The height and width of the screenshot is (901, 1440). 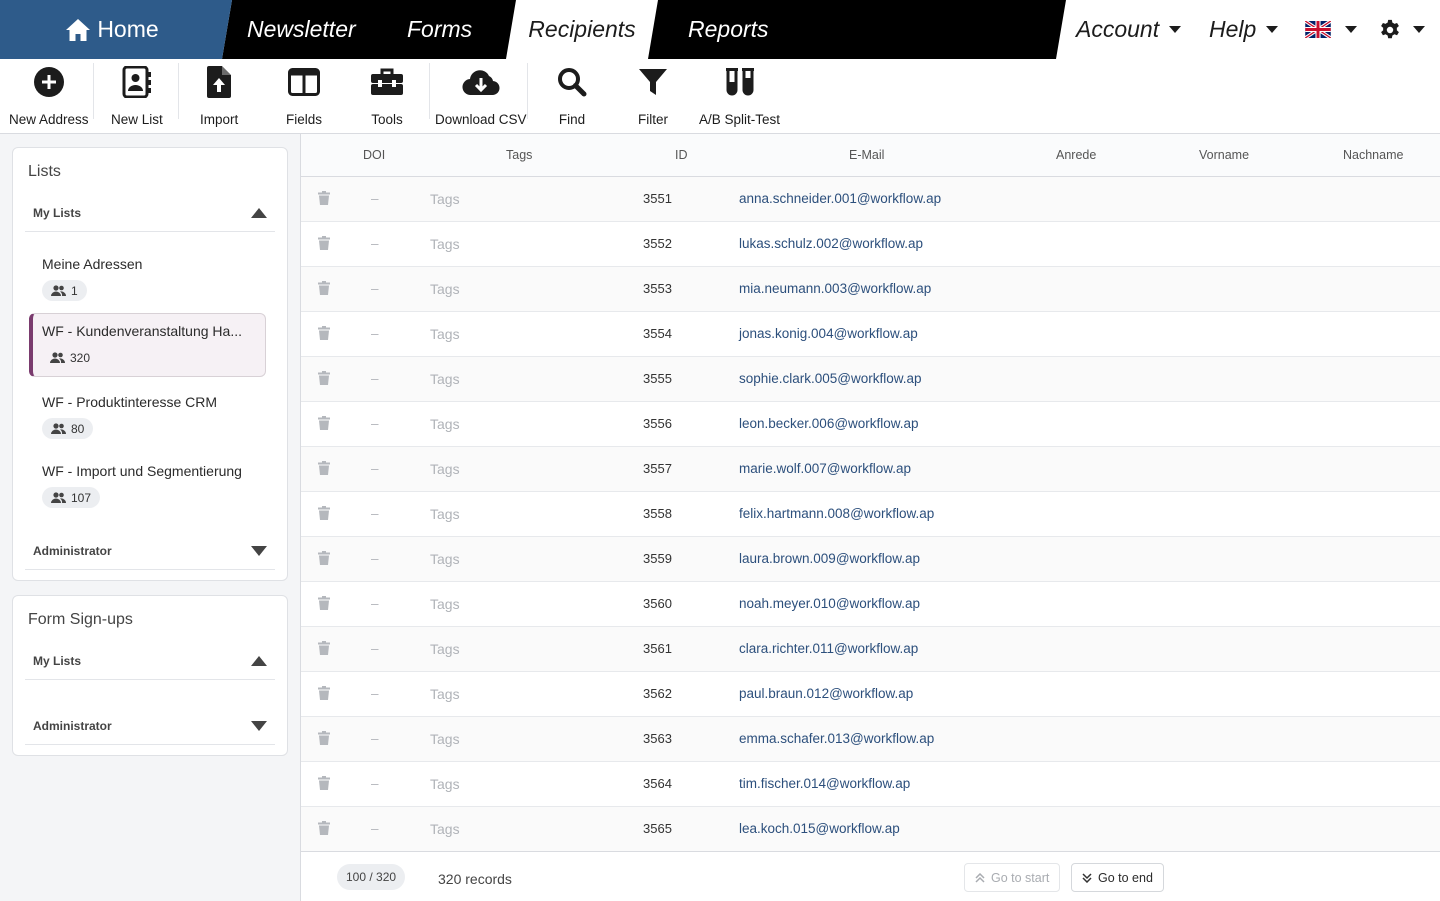 What do you see at coordinates (828, 648) in the screenshot?
I see `email-cell: clara.richter.011@workflow.ap` at bounding box center [828, 648].